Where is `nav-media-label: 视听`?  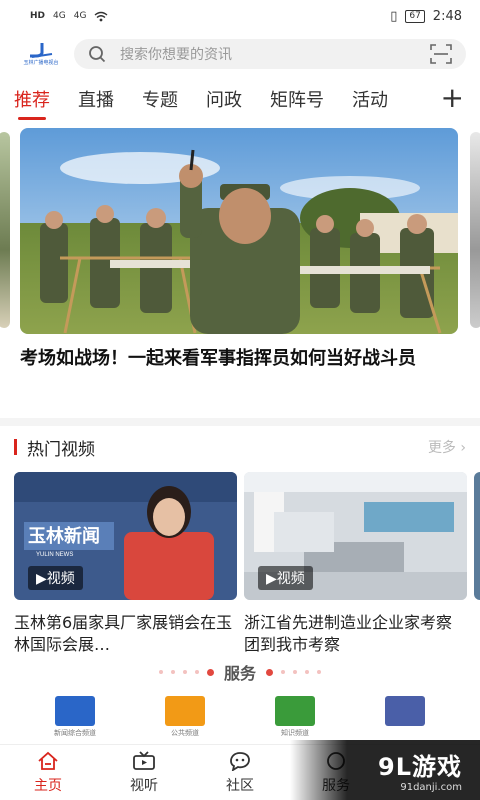
nav-media-label: 视听 is located at coordinates (144, 785).